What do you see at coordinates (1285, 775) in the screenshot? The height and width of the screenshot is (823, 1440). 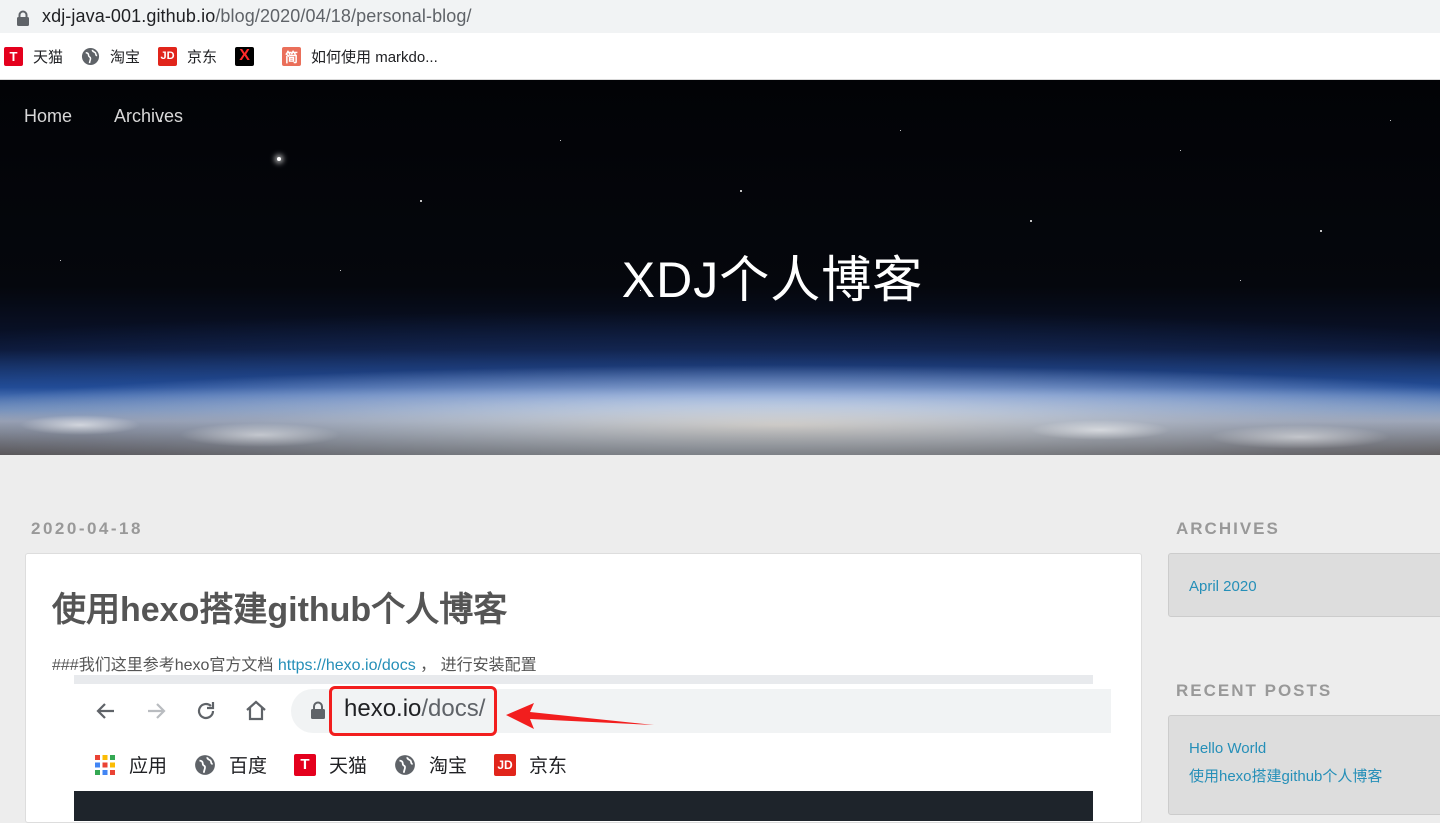 I see `recent-post-link: 使用hexo搭建github个人博客` at bounding box center [1285, 775].